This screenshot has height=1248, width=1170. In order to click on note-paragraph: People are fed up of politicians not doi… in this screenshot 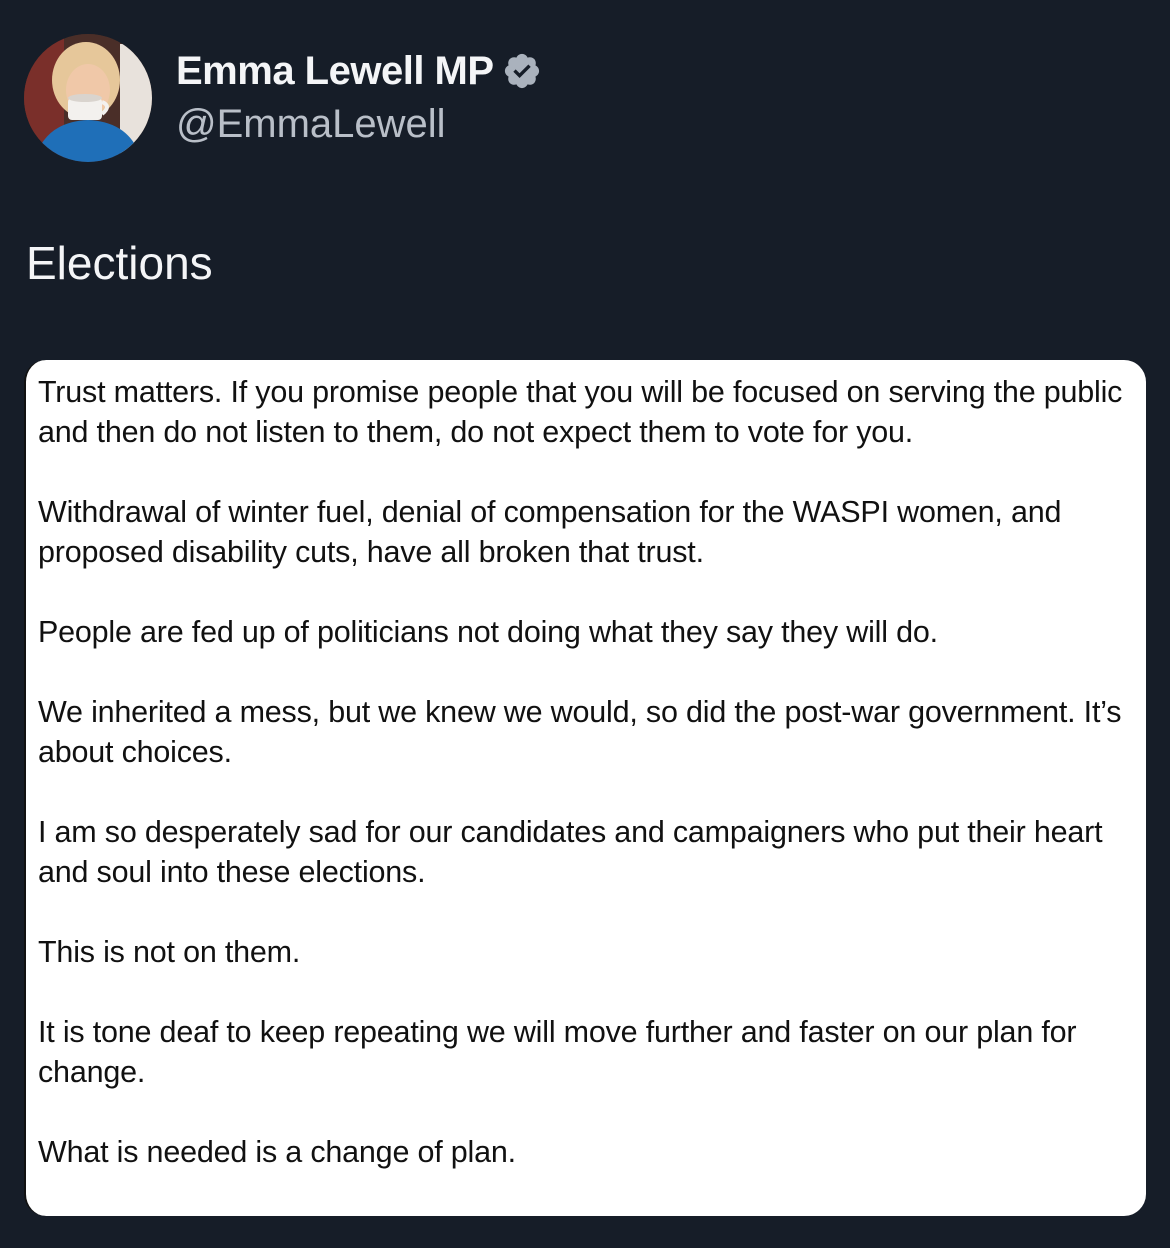, I will do `click(488, 632)`.